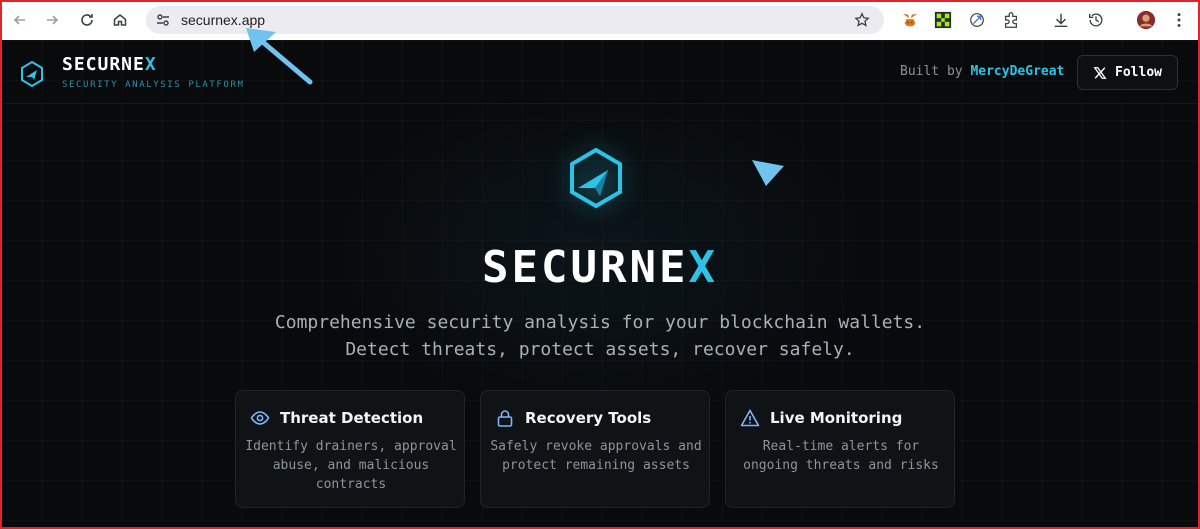 The image size is (1200, 529). What do you see at coordinates (768, 173) in the screenshot?
I see `decorative-pointer-icon` at bounding box center [768, 173].